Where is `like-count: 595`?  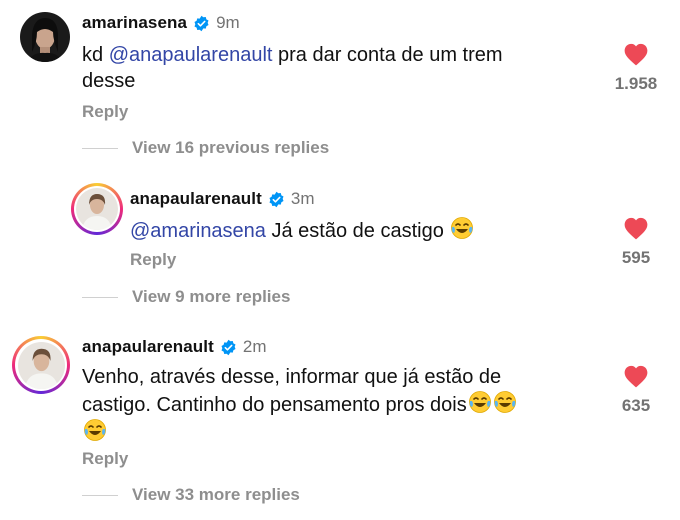
like-count: 595 is located at coordinates (636, 257).